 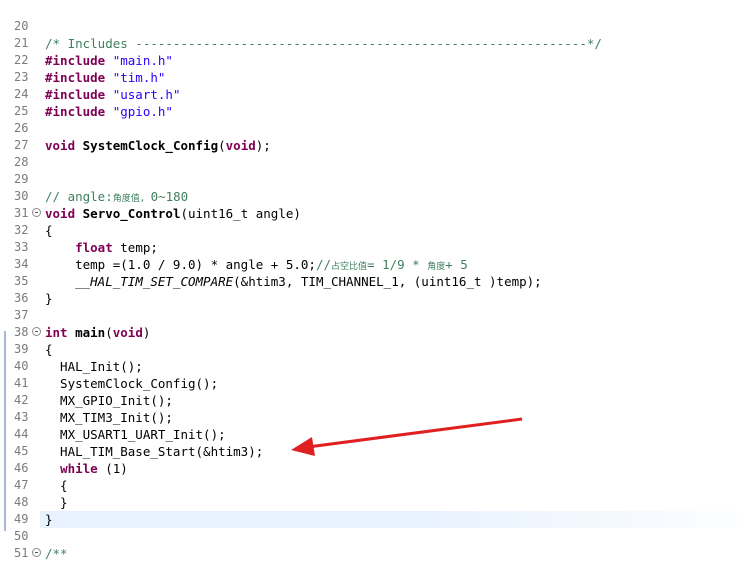 What do you see at coordinates (373, 298) in the screenshot?
I see `code-line: 36}` at bounding box center [373, 298].